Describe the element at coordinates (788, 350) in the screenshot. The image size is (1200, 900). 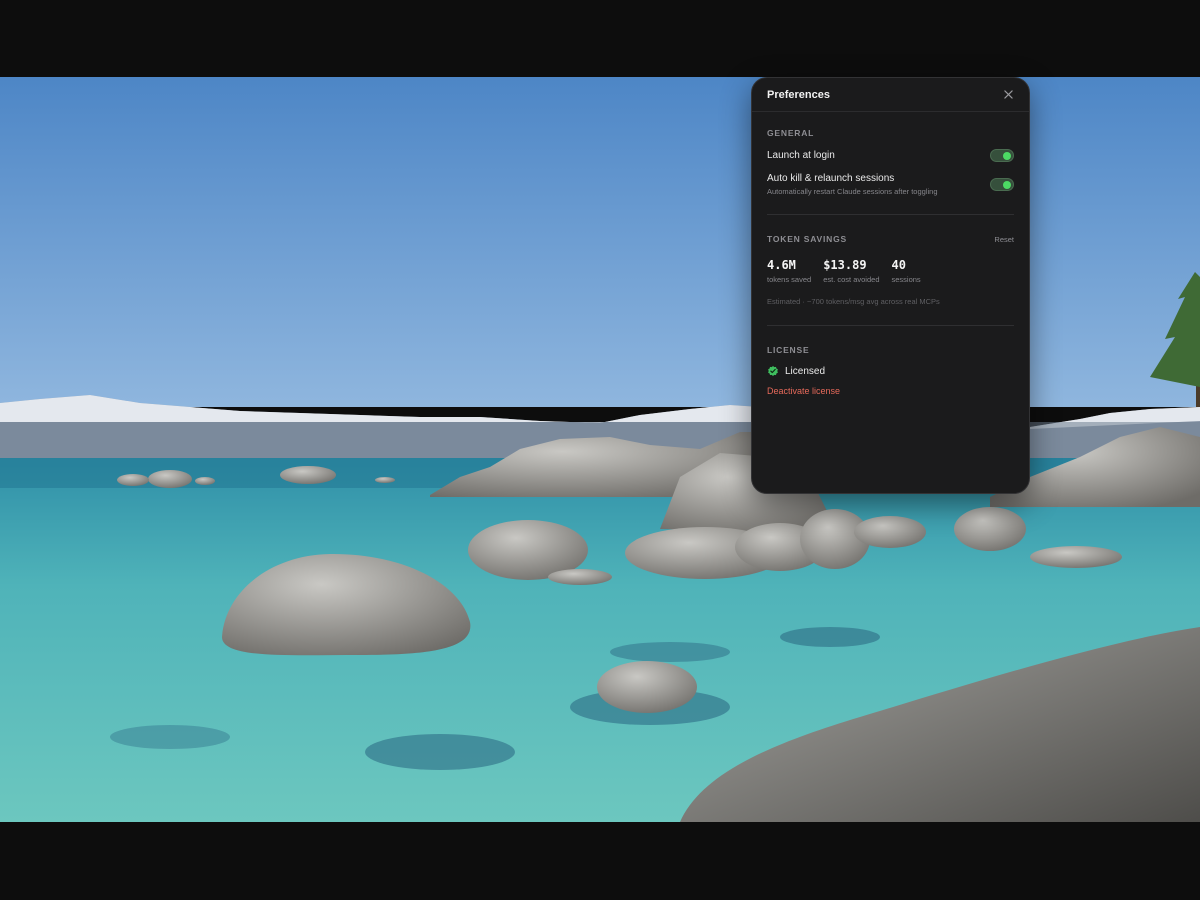
I see `license-section-title: LICENSE` at that location.